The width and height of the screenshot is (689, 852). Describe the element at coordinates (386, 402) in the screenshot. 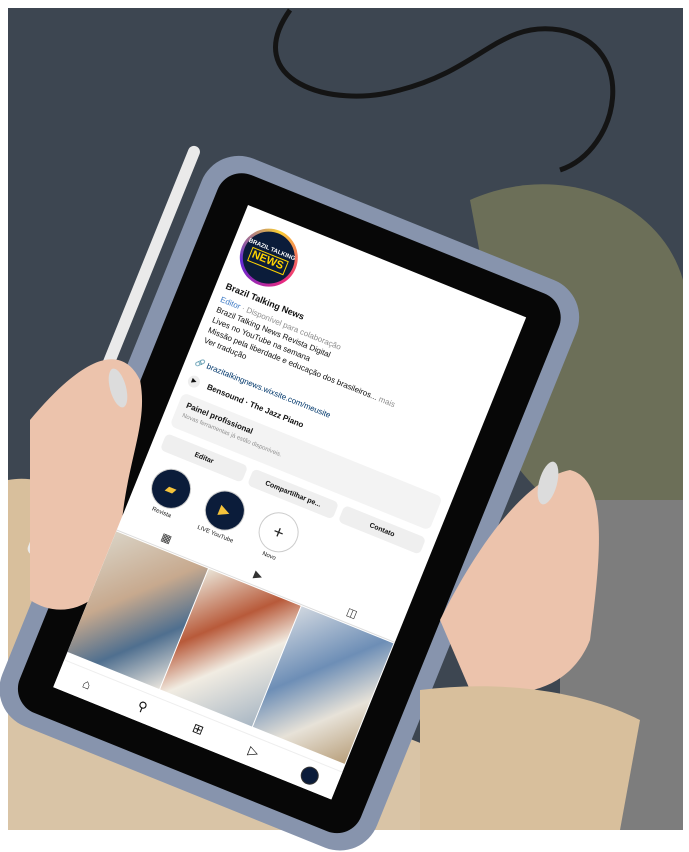

I see `more-link: mais` at that location.